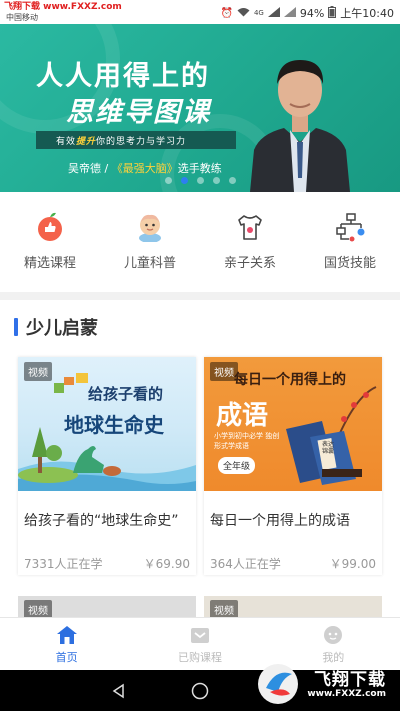  Describe the element at coordinates (200, 635) in the screenshot. I see `purchased-icon` at that location.